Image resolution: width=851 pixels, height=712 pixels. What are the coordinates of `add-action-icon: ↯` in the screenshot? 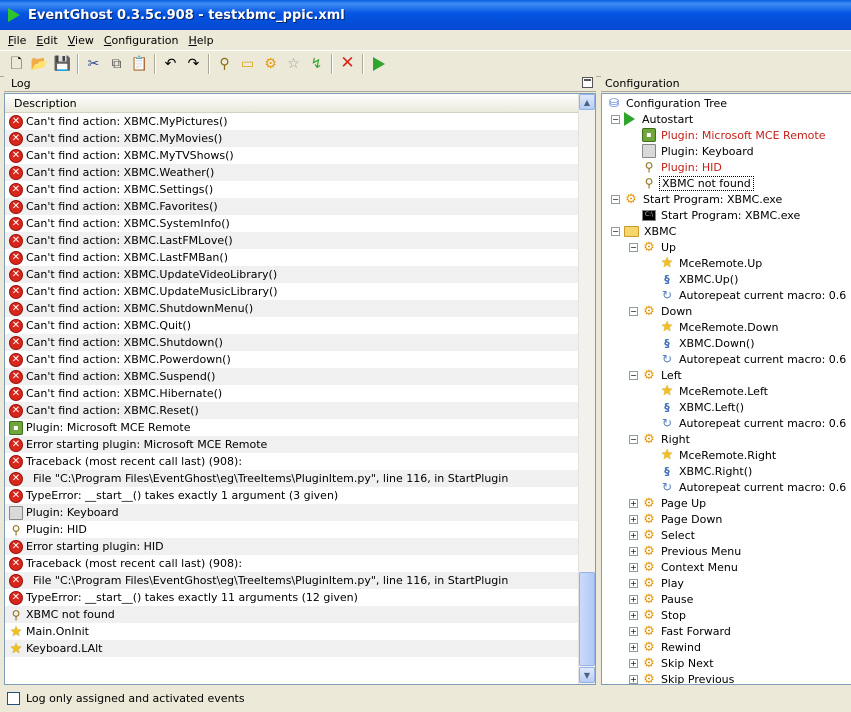 It's located at (316, 64).